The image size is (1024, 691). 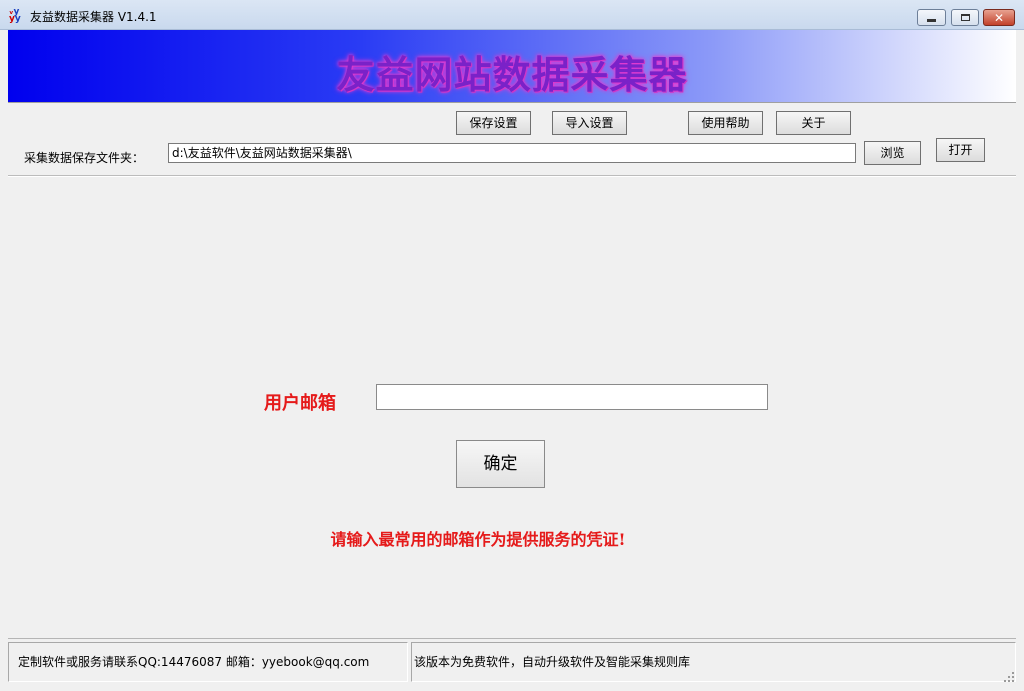 I want to click on close-icon: ✕, so click(x=999, y=17).